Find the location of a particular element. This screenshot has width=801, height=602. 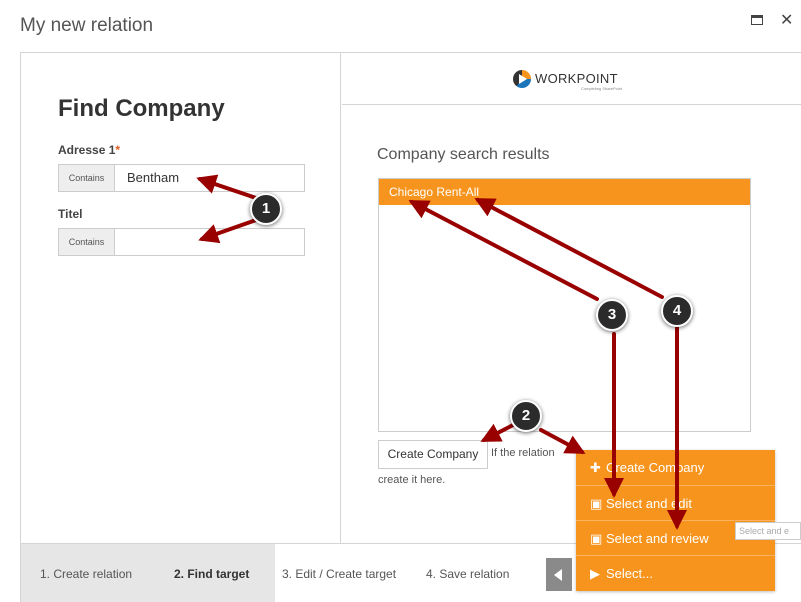

back-button is located at coordinates (559, 574).